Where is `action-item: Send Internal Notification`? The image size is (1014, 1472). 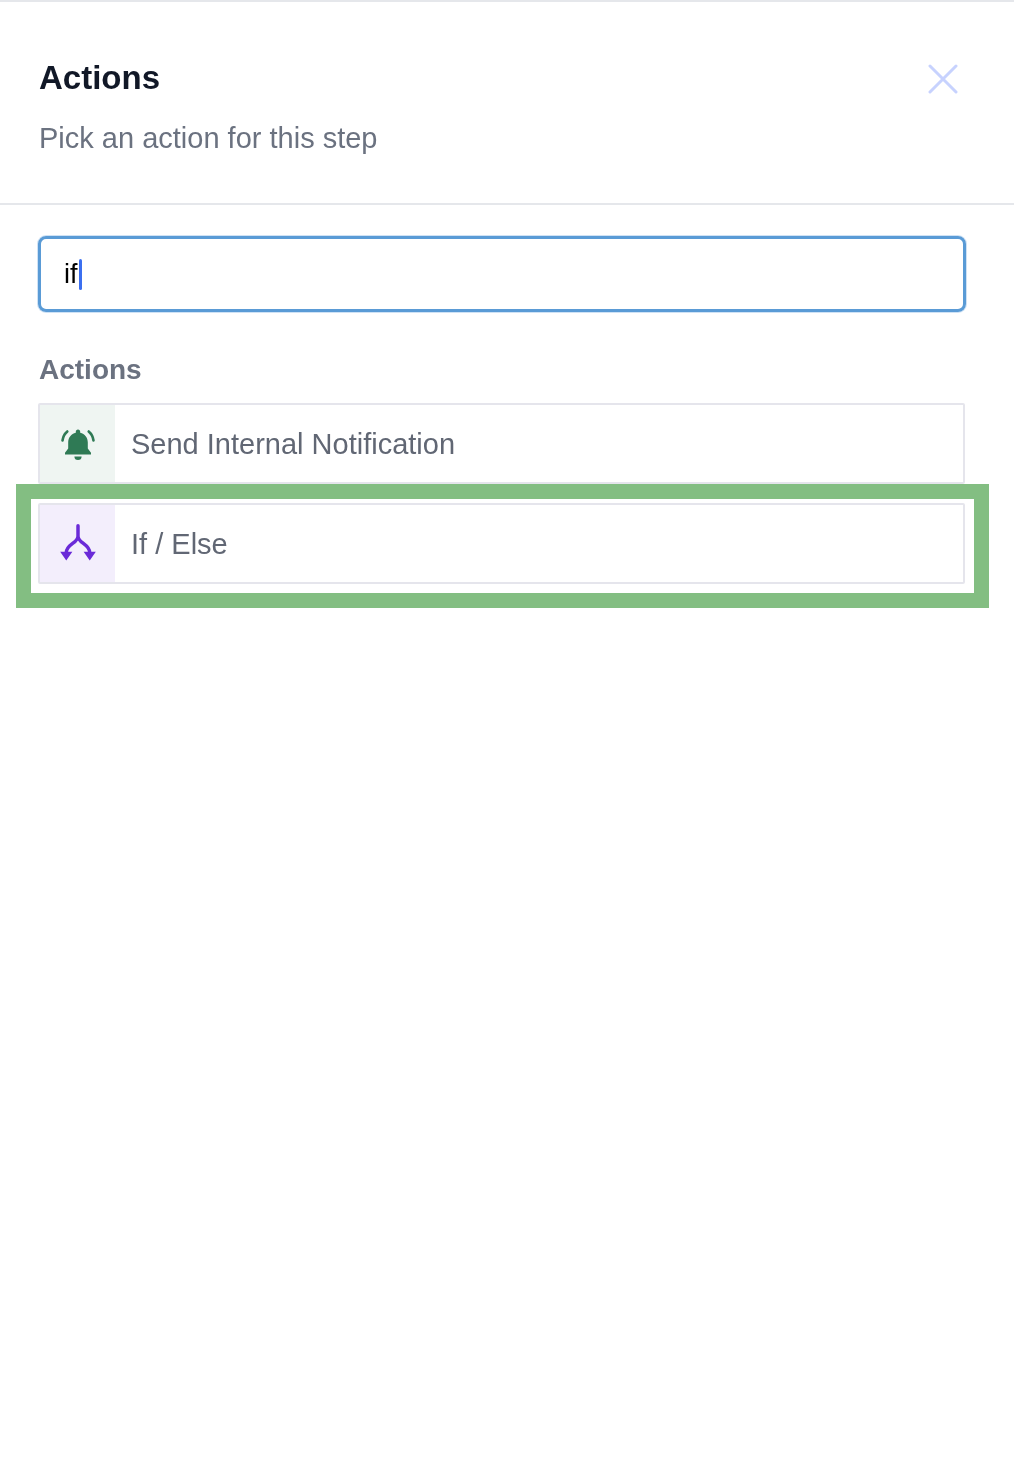
action-item: Send Internal Notification is located at coordinates (501, 443).